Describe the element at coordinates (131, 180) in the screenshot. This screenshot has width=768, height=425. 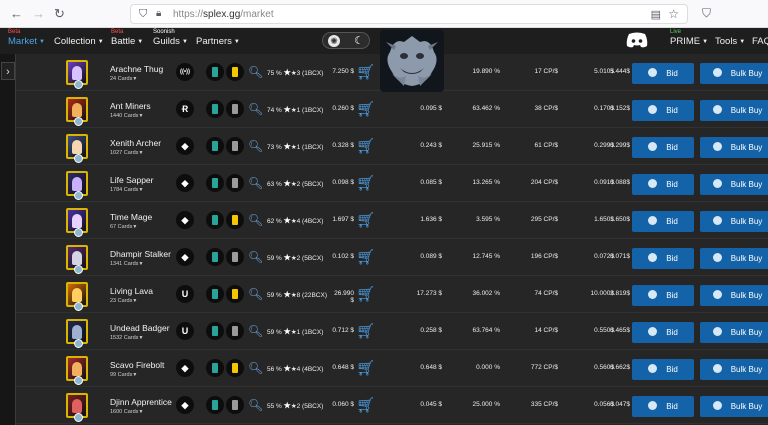
I see `card-name: Life Sapper` at that location.